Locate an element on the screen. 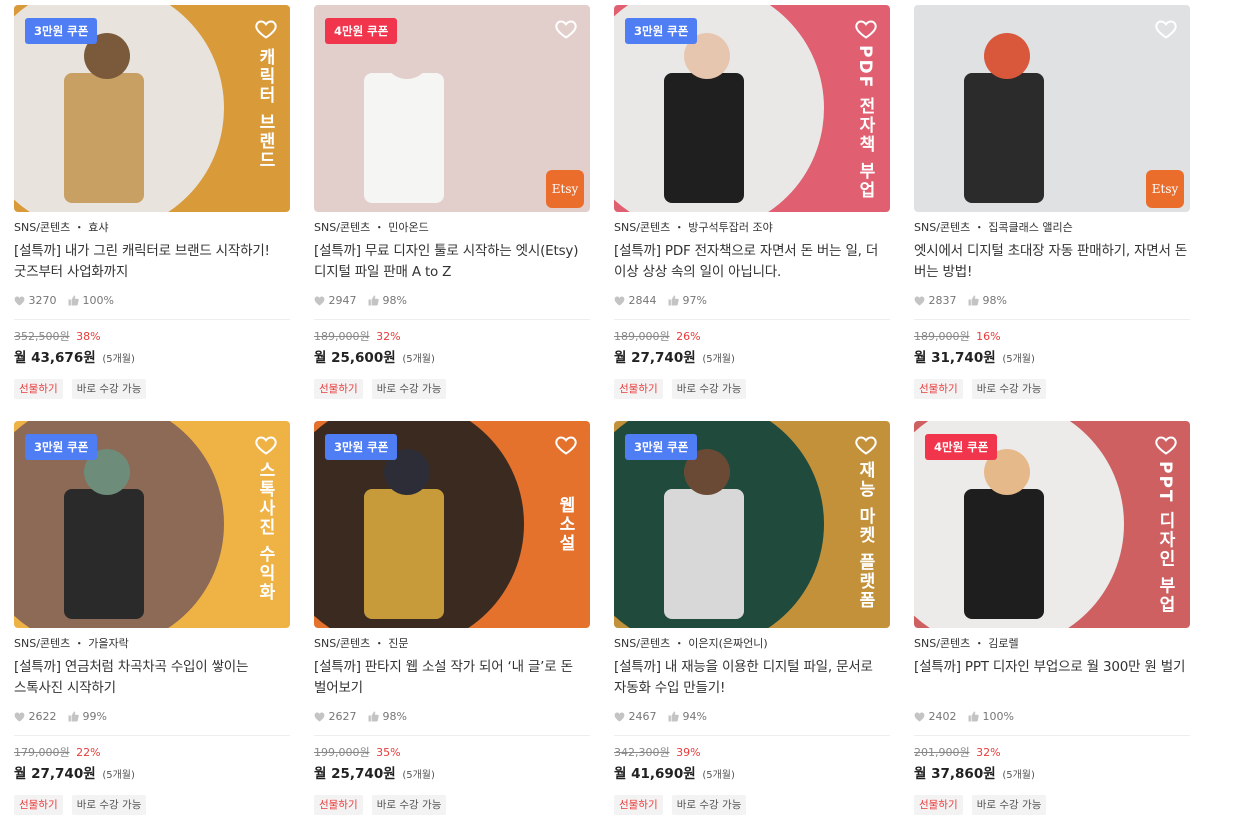  monthly-price-row: 월 43,676원 (5개월) is located at coordinates (152, 358).